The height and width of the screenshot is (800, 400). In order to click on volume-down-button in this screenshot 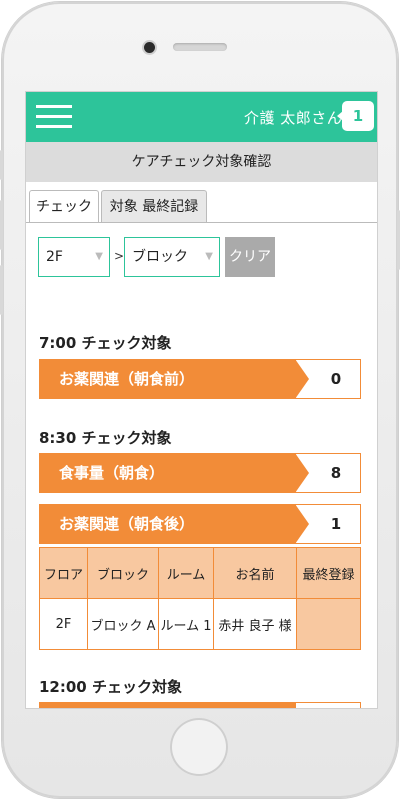, I will do `click(1, 290)`.